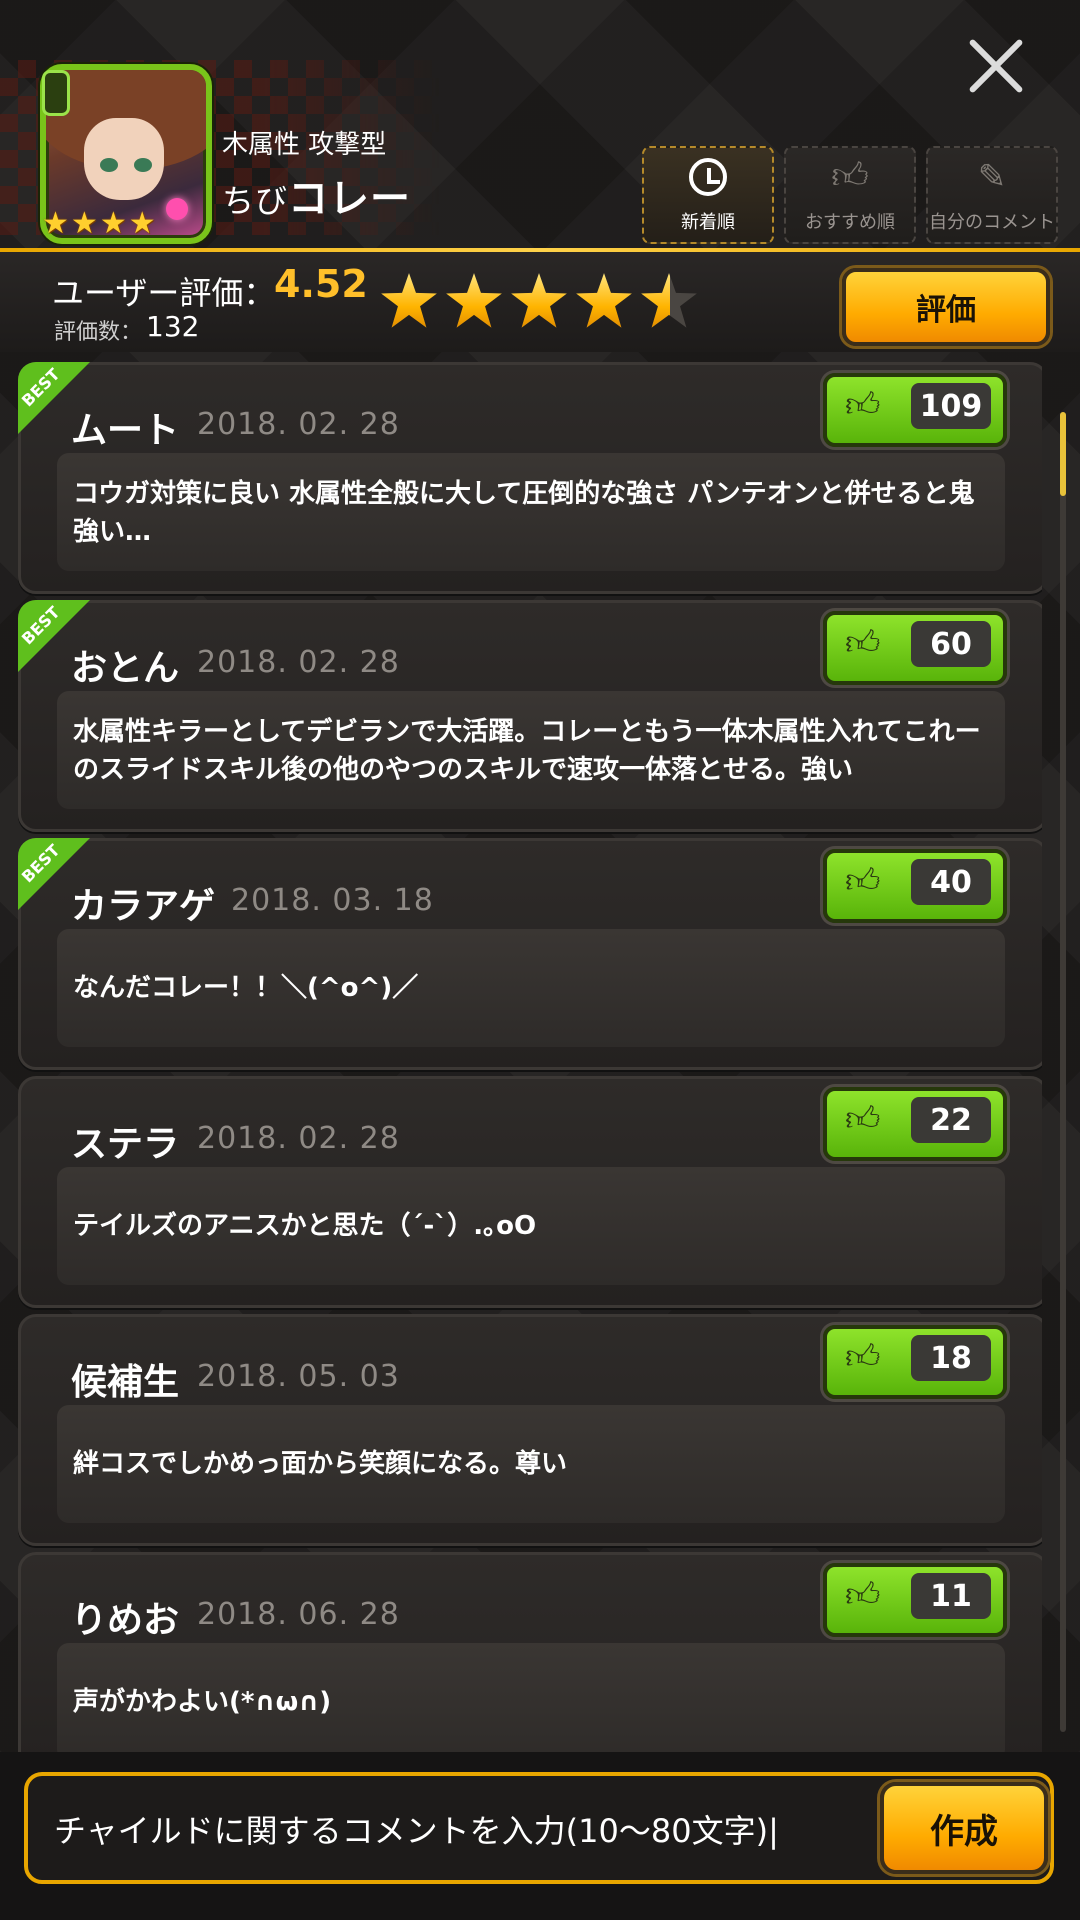 This screenshot has width=1080, height=1920. I want to click on like-button: 👍︎ 18, so click(915, 1362).